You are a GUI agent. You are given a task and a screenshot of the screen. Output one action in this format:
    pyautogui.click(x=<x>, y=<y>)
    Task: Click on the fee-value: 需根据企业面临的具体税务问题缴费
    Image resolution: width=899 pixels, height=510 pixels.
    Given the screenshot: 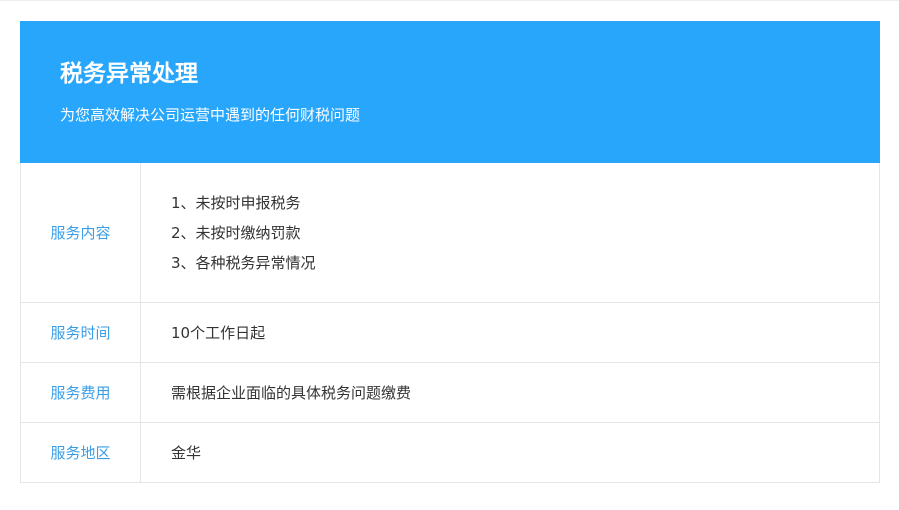 What is the action you would take?
    pyautogui.click(x=291, y=392)
    